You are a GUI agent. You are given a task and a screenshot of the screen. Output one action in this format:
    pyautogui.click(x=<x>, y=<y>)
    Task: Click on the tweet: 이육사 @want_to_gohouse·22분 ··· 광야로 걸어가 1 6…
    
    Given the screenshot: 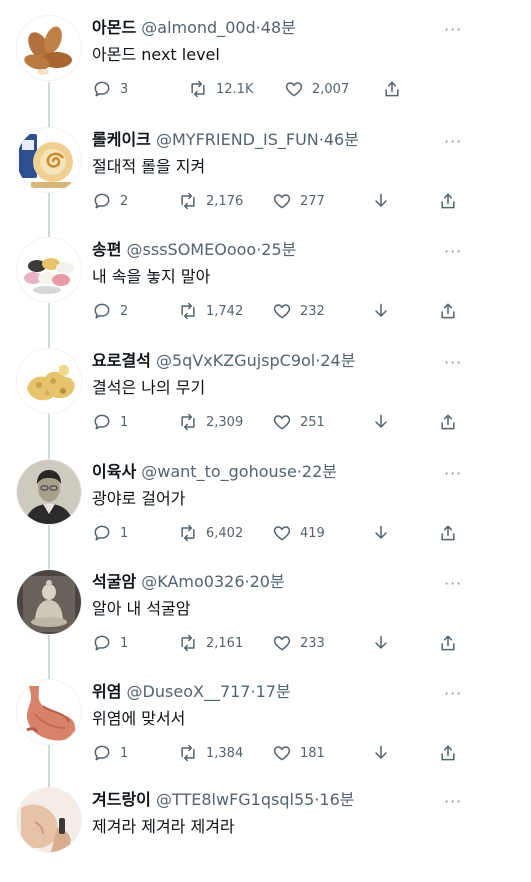 What is the action you would take?
    pyautogui.click(x=265, y=499)
    